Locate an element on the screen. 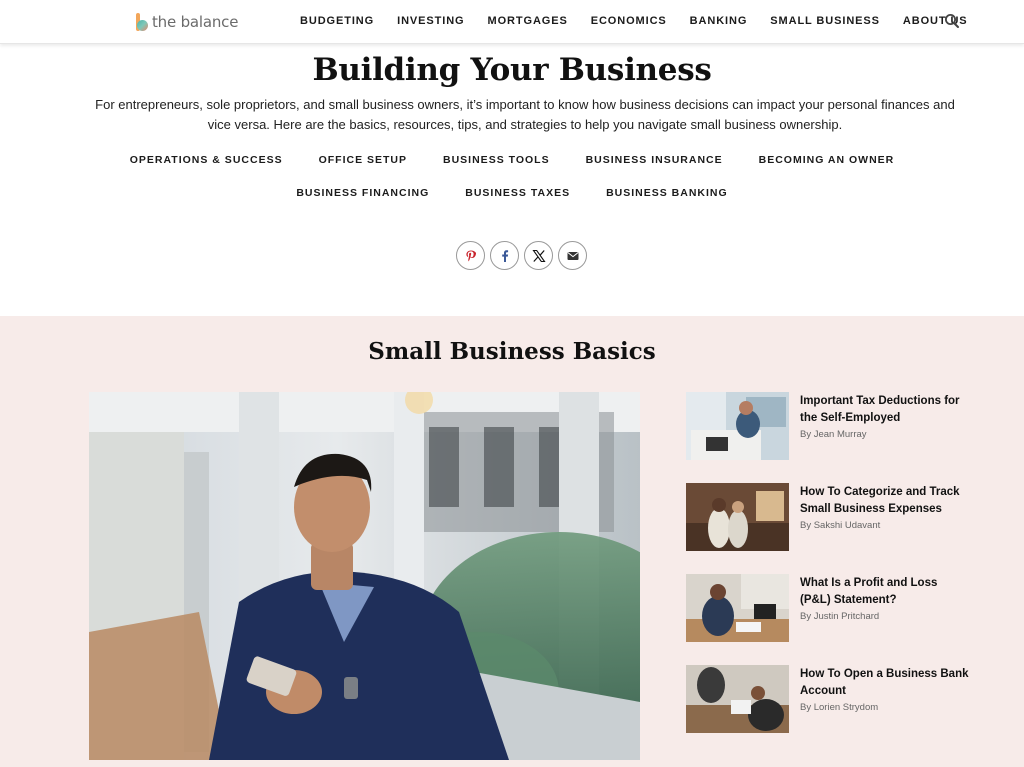 This screenshot has width=1024, height=767. pinterest-icon is located at coordinates (470, 255).